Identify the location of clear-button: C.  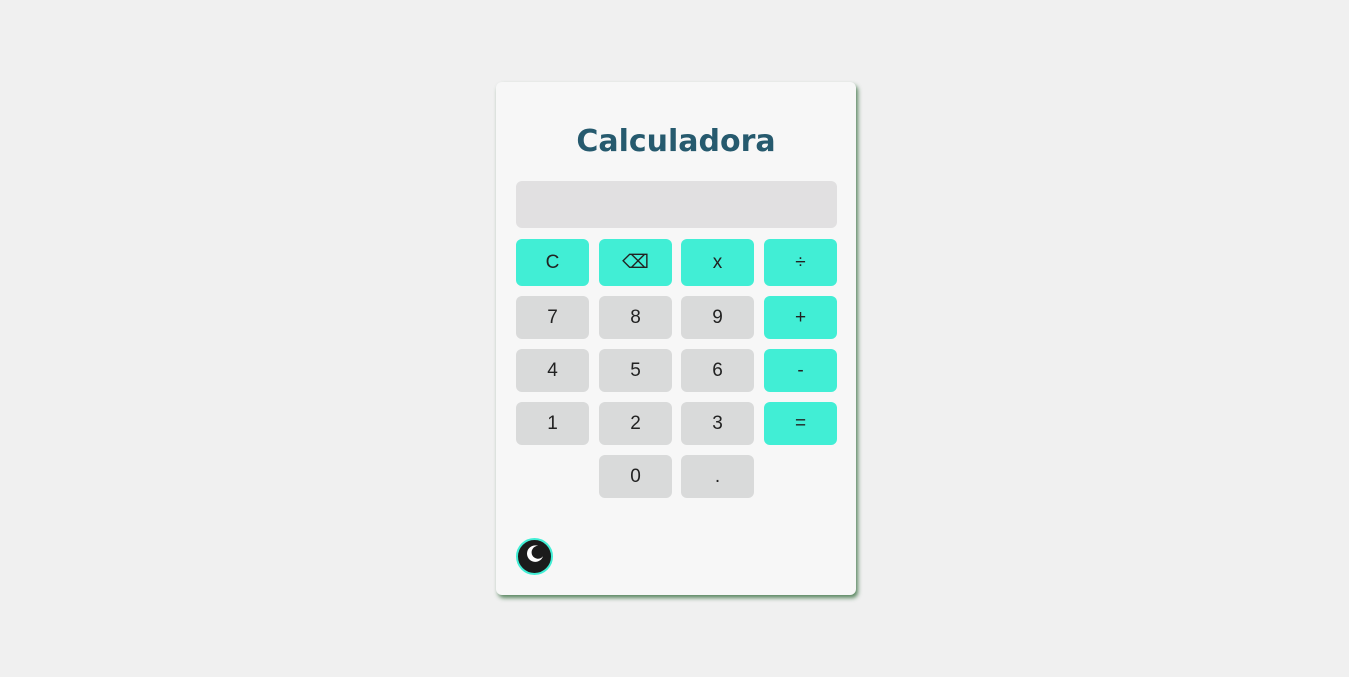
(552, 262).